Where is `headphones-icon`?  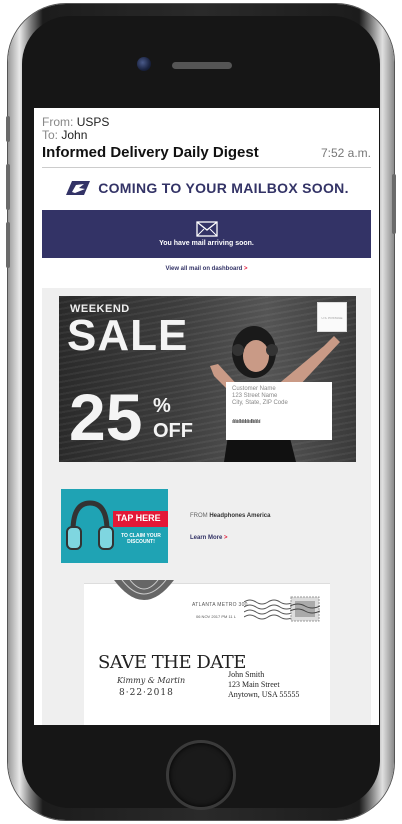
headphones-icon is located at coordinates (90, 525).